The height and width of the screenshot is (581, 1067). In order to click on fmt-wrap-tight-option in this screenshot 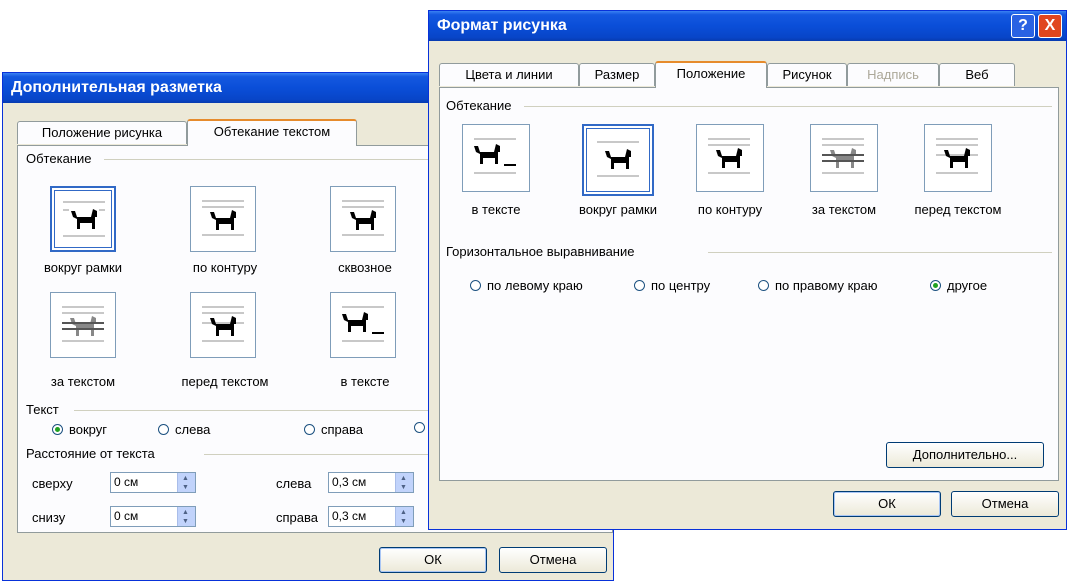, I will do `click(730, 158)`.